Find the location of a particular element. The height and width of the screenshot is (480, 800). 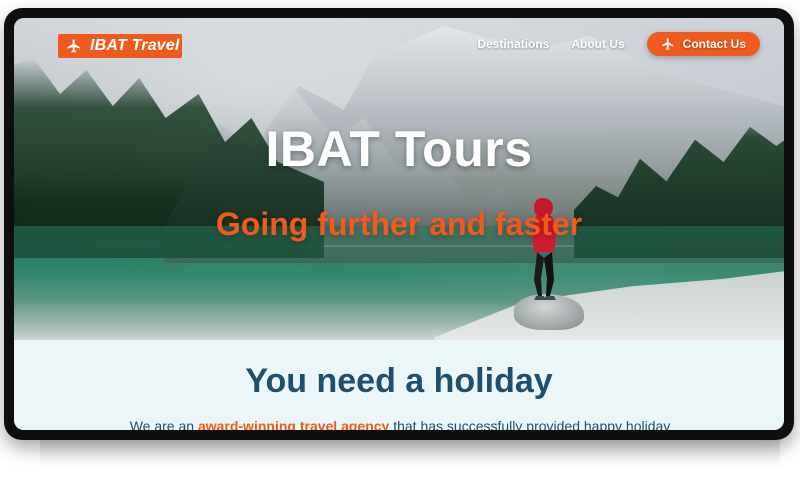

award-winning-link: award-winning travel agency is located at coordinates (293, 424).